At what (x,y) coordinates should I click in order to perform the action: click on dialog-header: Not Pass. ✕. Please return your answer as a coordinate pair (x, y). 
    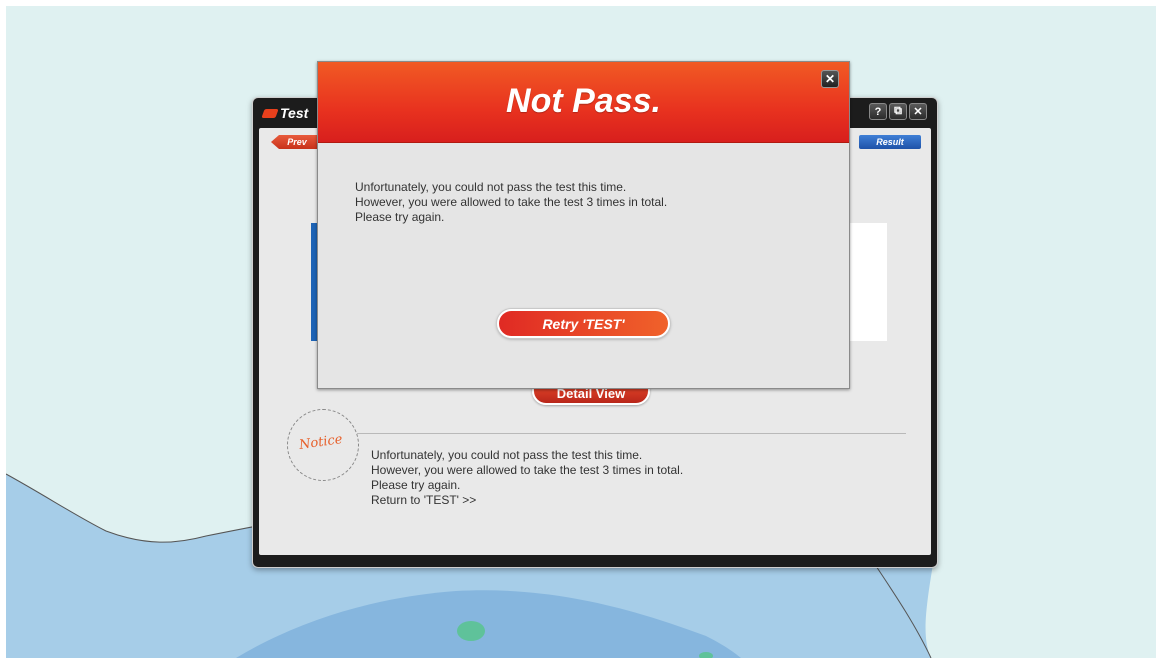
    Looking at the image, I should click on (583, 102).